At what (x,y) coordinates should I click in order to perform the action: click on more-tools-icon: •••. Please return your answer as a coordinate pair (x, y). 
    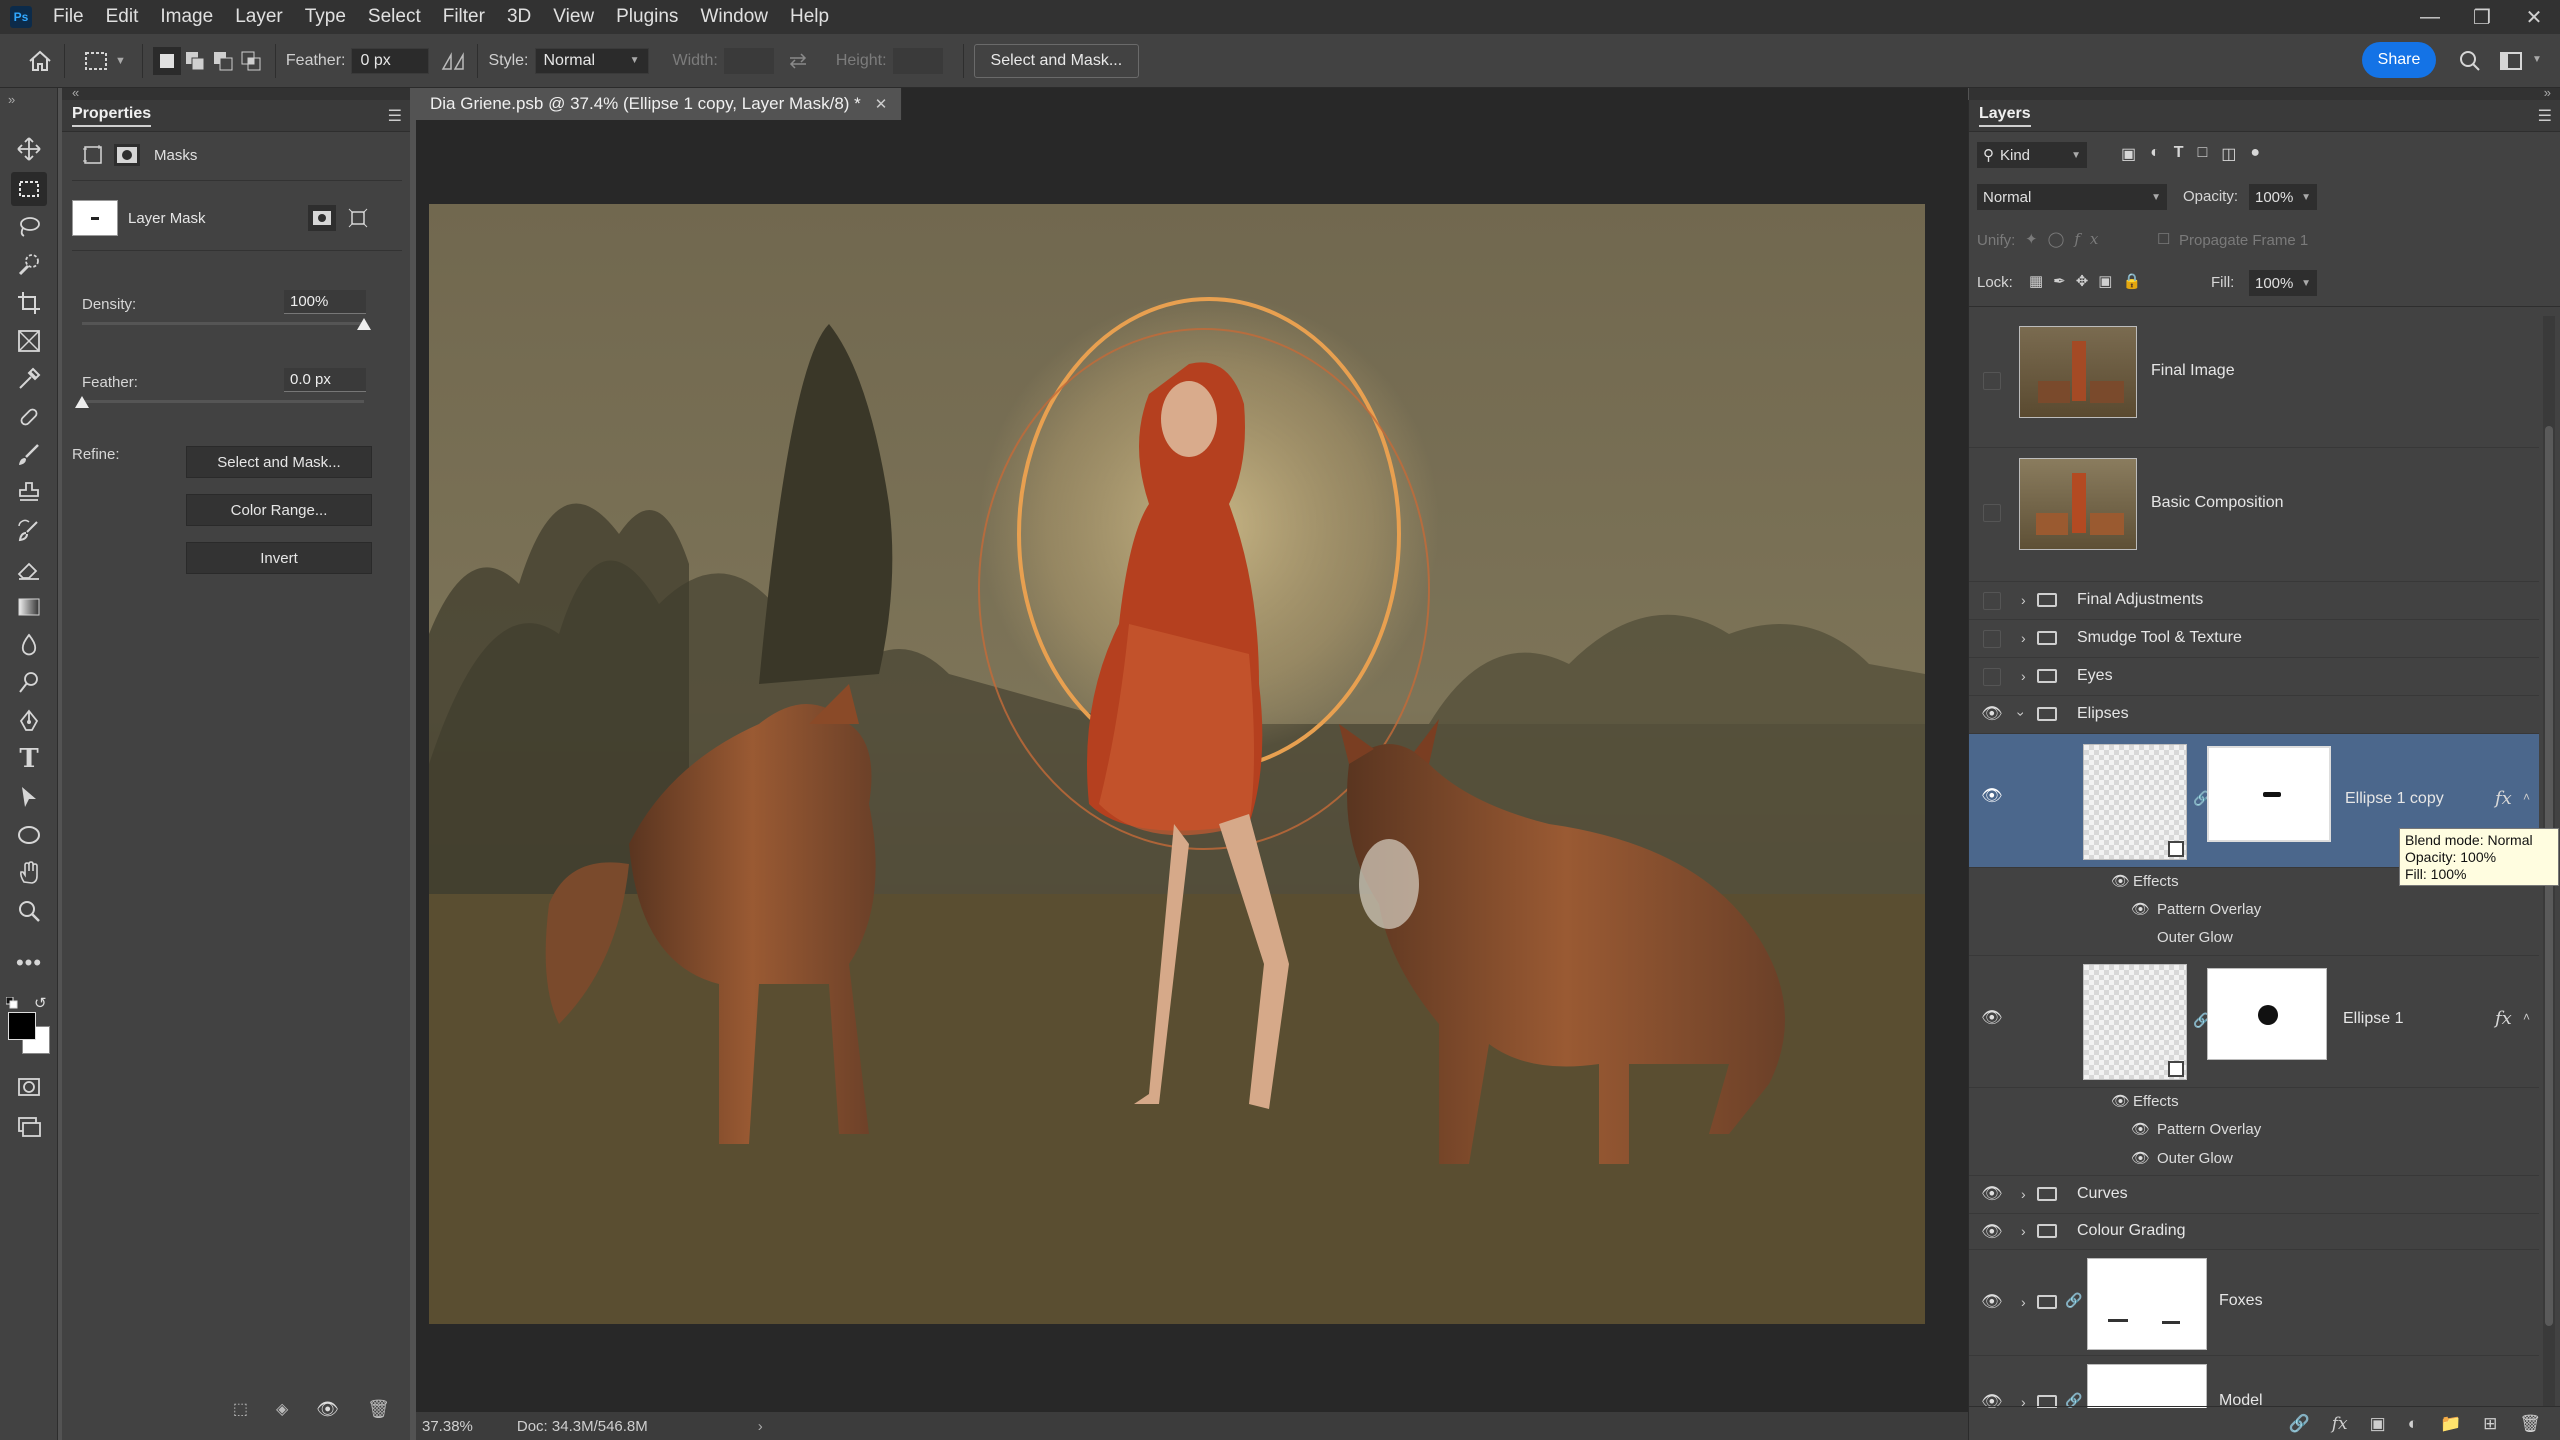
    Looking at the image, I should click on (29, 963).